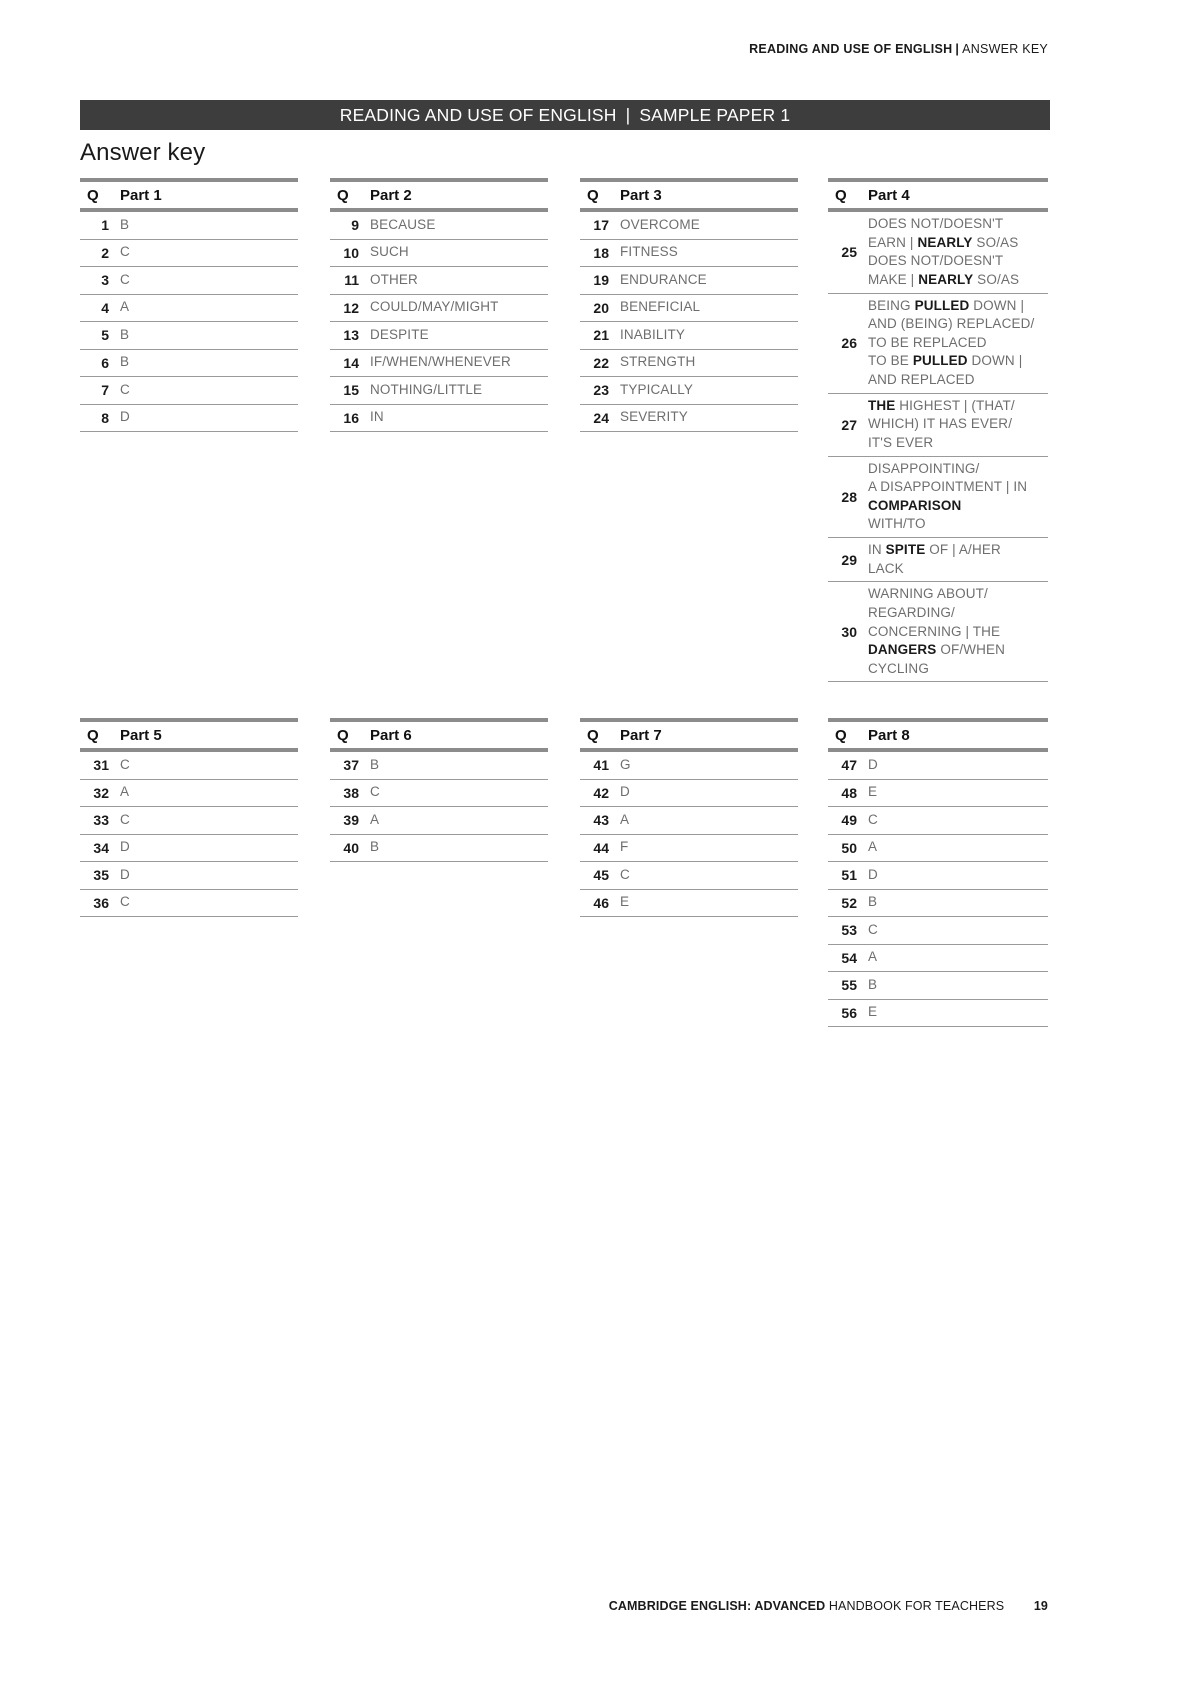 Image resolution: width=1200 pixels, height=1697 pixels. What do you see at coordinates (189, 876) in the screenshot?
I see `table-row: 35 D` at bounding box center [189, 876].